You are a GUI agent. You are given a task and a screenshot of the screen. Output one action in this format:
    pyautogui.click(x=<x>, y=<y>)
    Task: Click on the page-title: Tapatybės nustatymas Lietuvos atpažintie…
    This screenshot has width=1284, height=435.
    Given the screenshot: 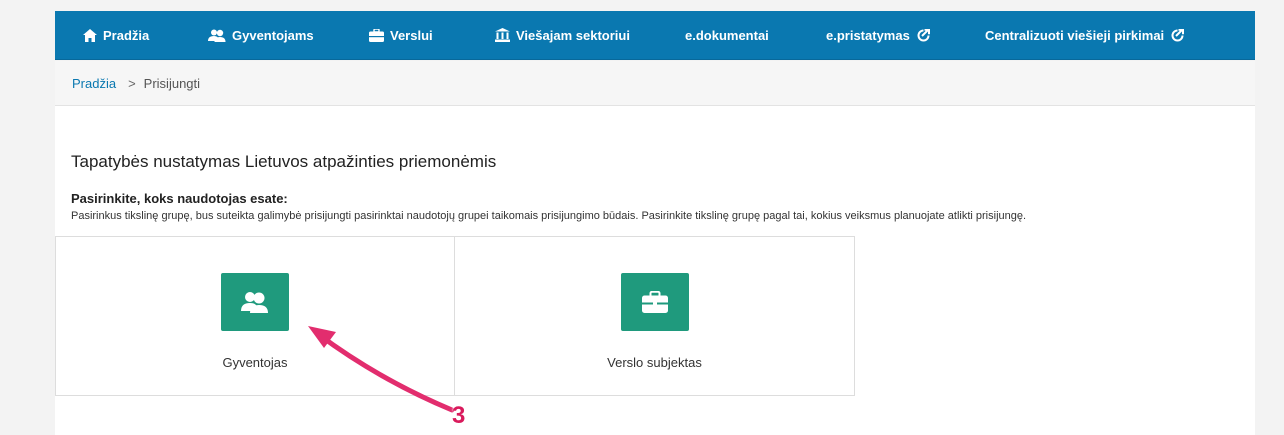 What is the action you would take?
    pyautogui.click(x=284, y=161)
    